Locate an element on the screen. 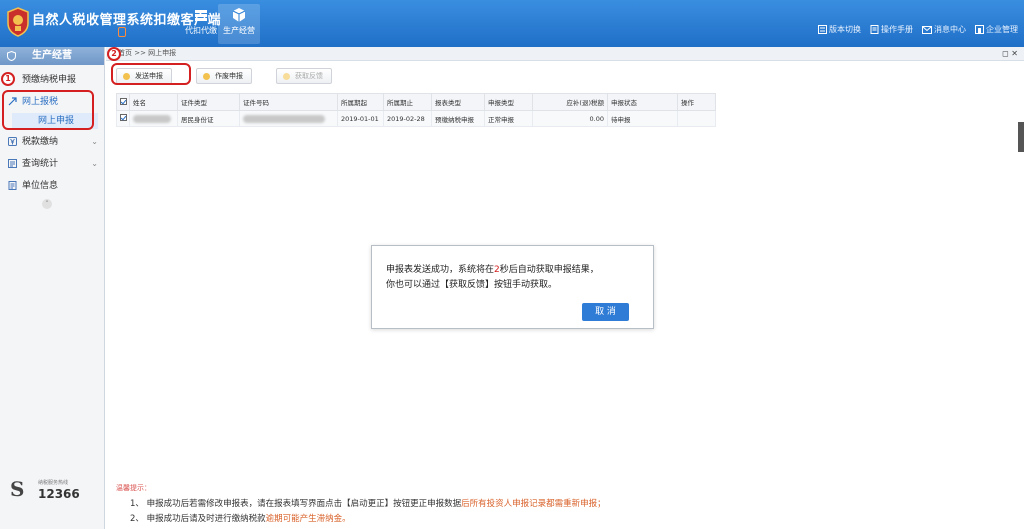 Image resolution: width=1024 pixels, height=529 pixels. sidebar-item-label: 查询统计 is located at coordinates (40, 164).